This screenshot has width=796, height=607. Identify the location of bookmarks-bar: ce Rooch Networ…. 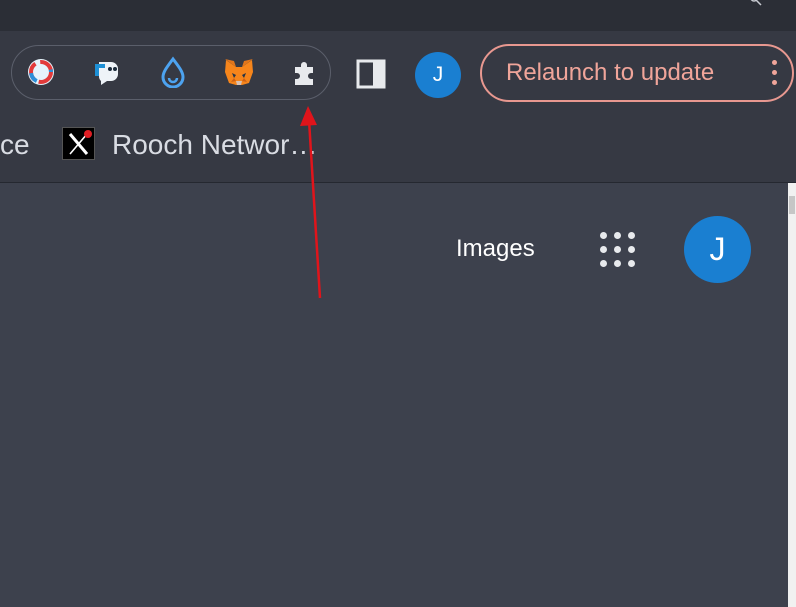
(398, 151).